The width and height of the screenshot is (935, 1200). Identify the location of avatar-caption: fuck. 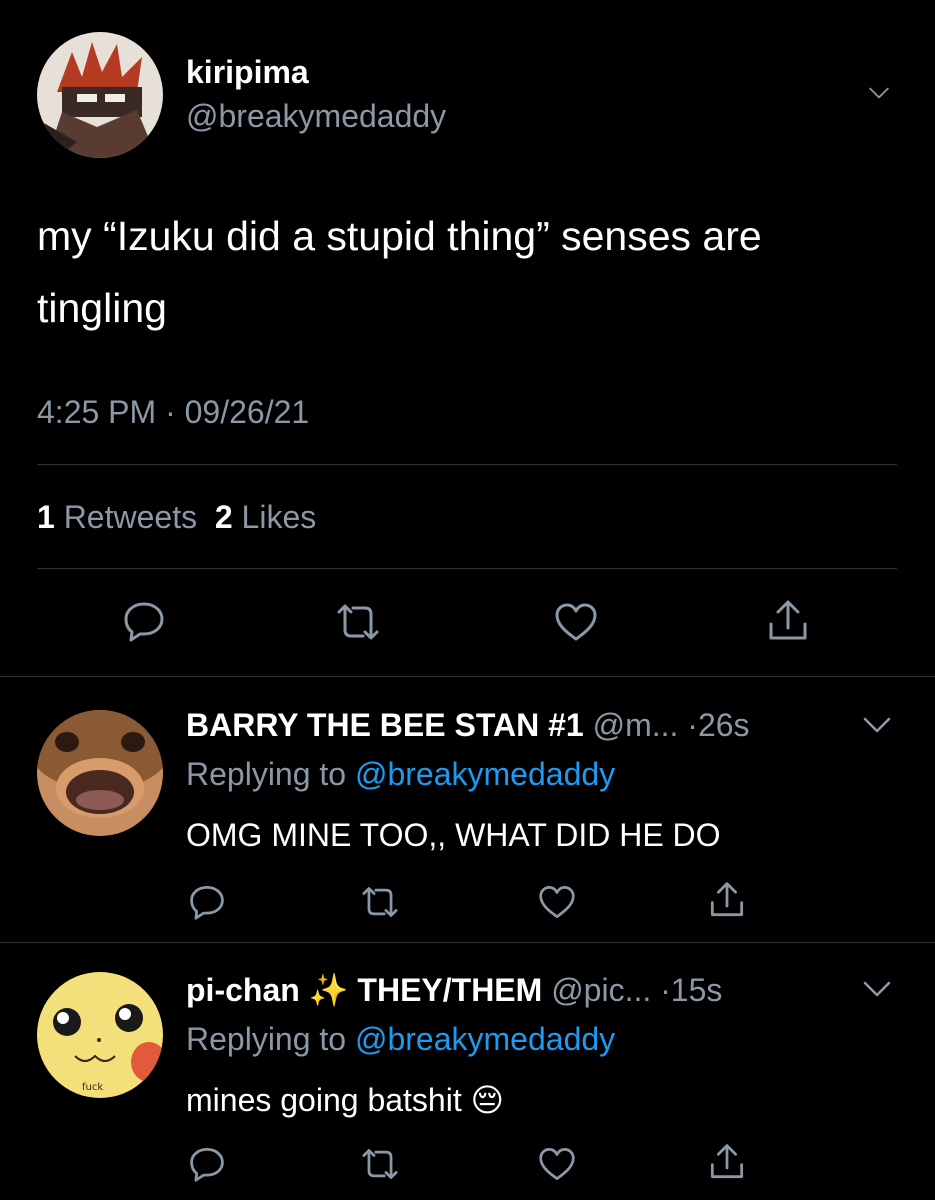
(93, 1087).